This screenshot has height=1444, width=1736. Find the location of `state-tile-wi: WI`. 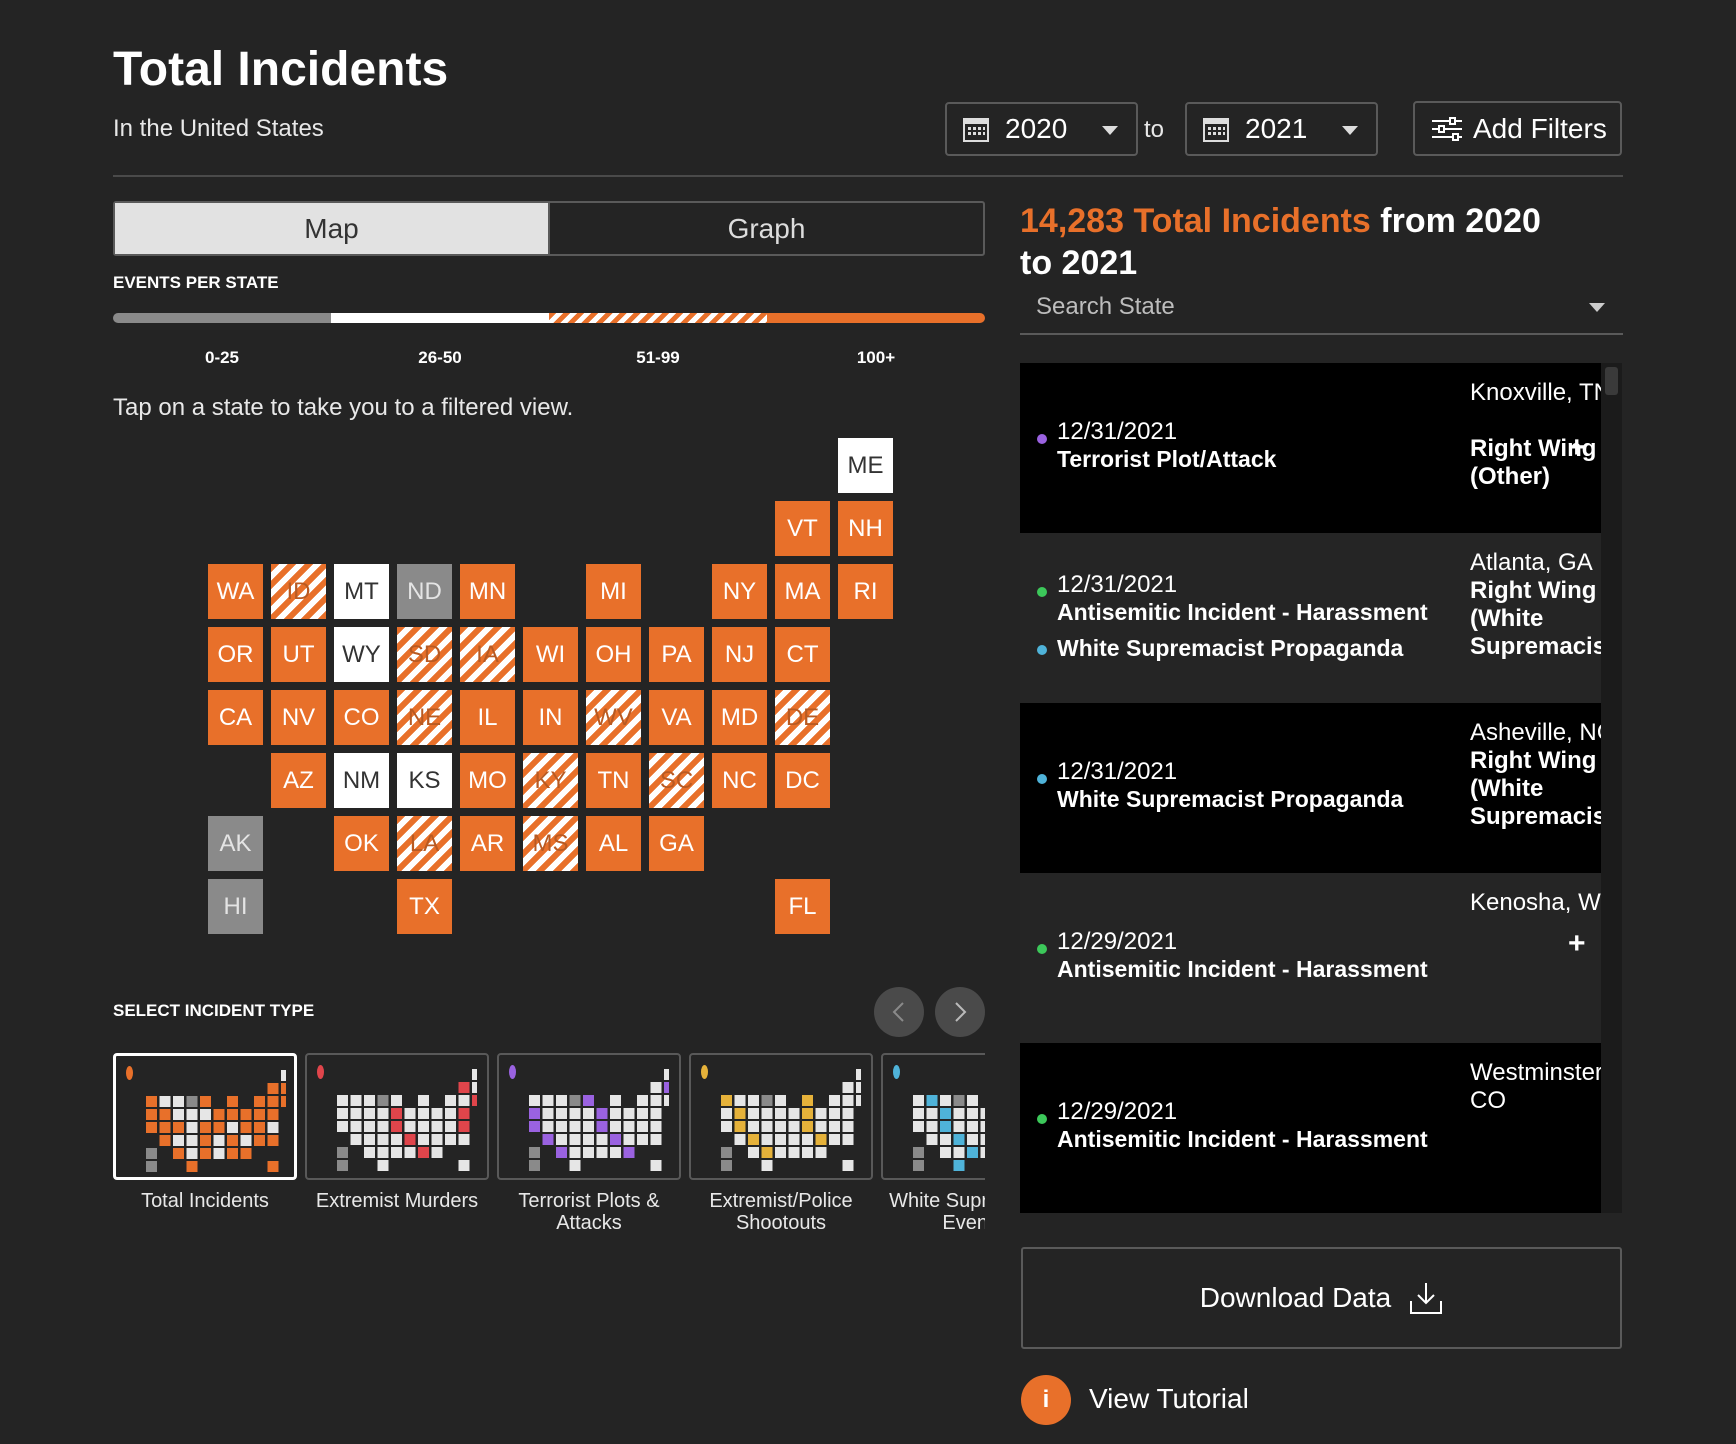

state-tile-wi: WI is located at coordinates (550, 654).